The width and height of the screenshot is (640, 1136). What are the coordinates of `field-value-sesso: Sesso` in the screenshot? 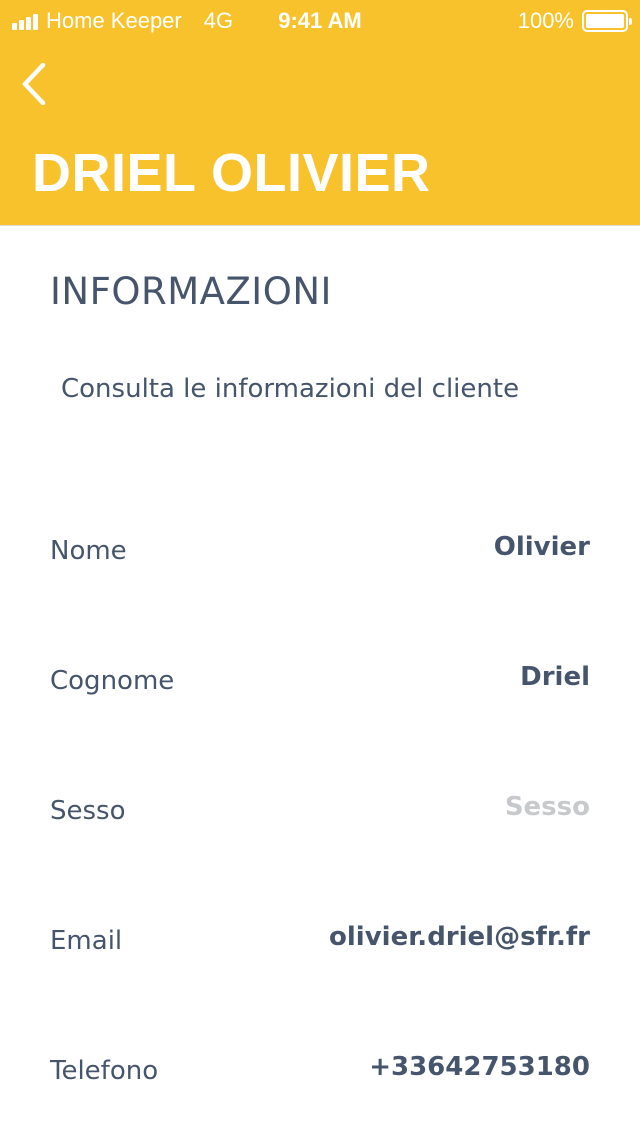 It's located at (547, 807).